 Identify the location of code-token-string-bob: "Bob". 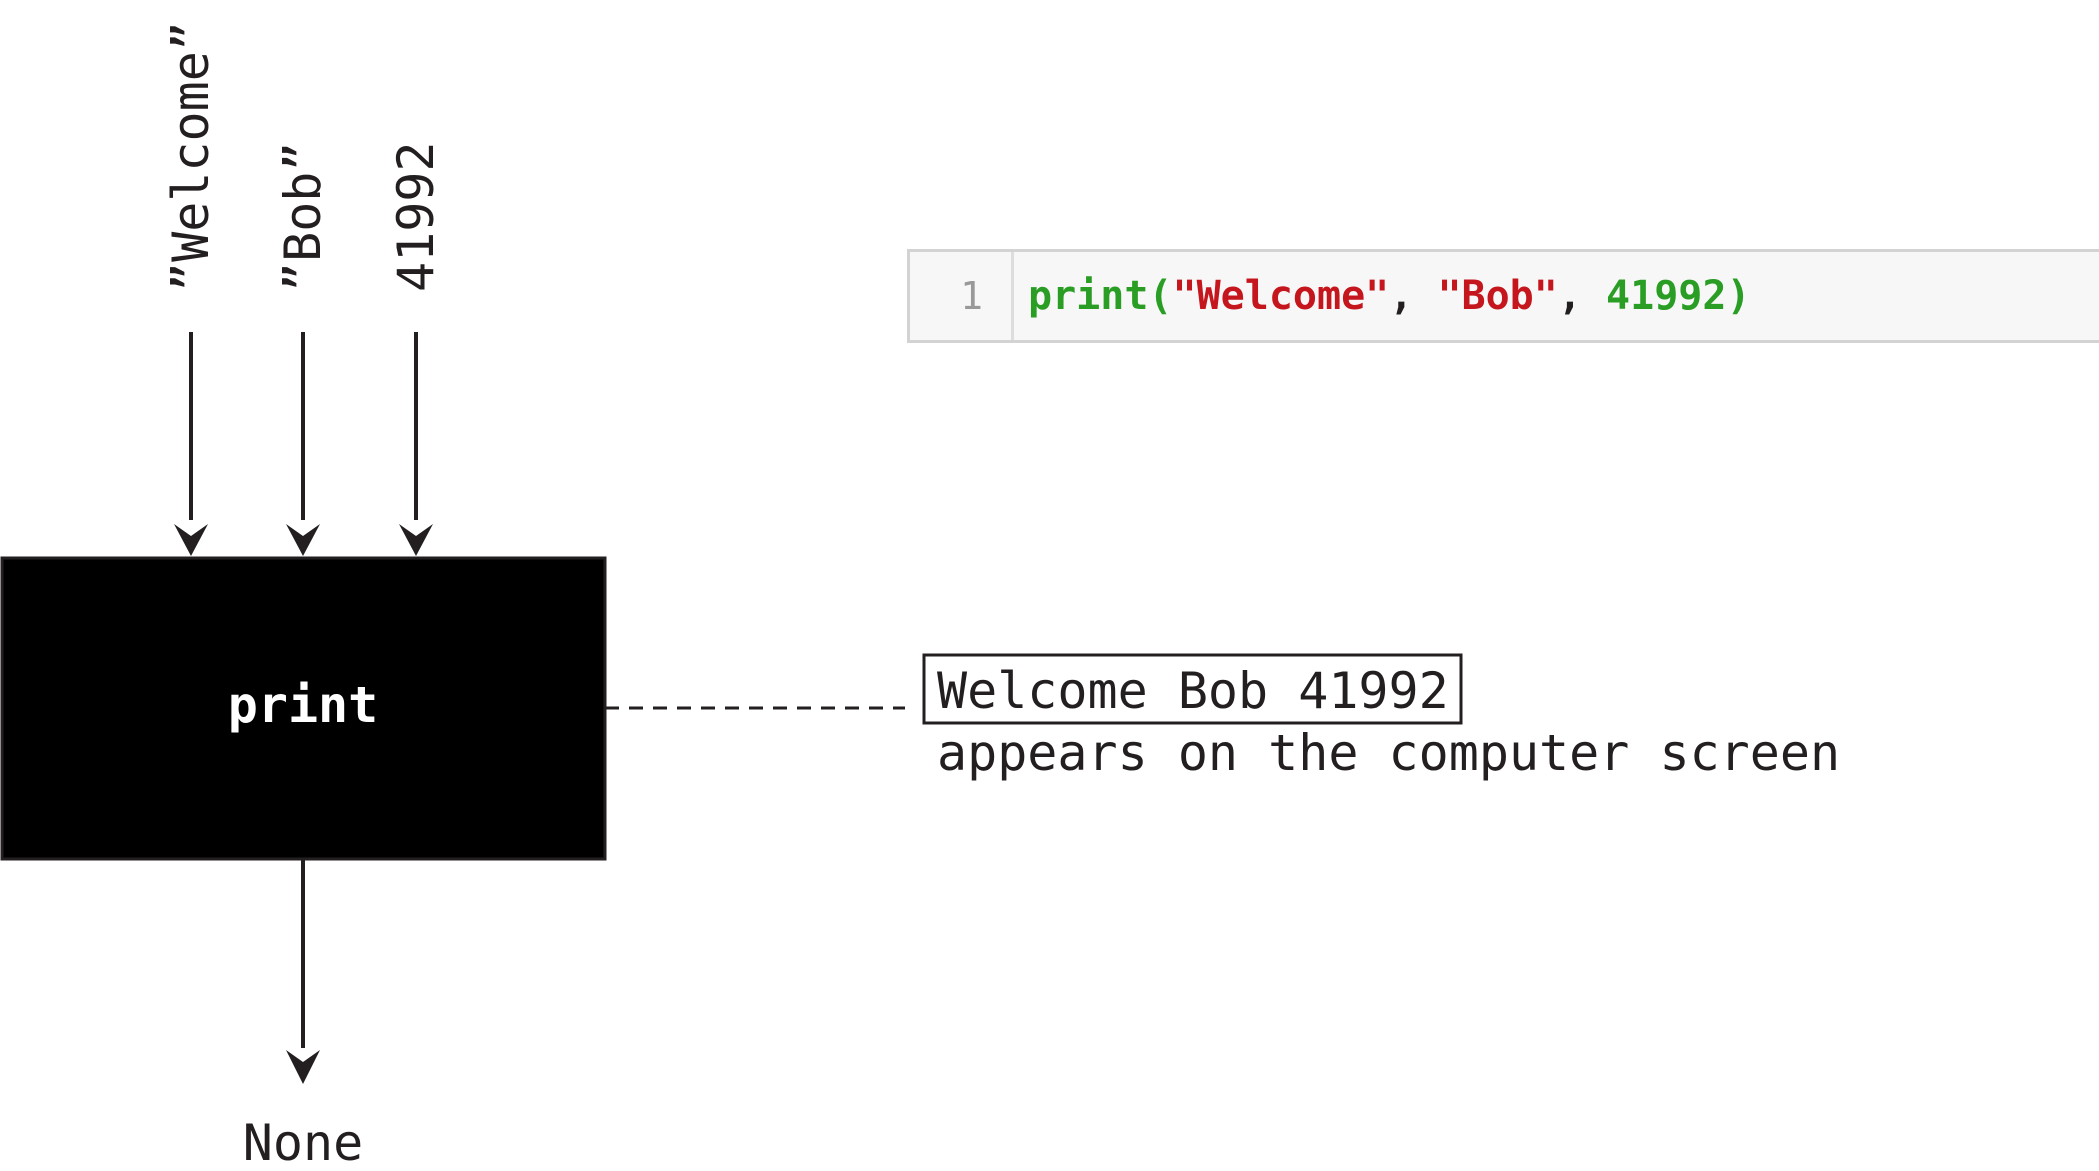
(1497, 296).